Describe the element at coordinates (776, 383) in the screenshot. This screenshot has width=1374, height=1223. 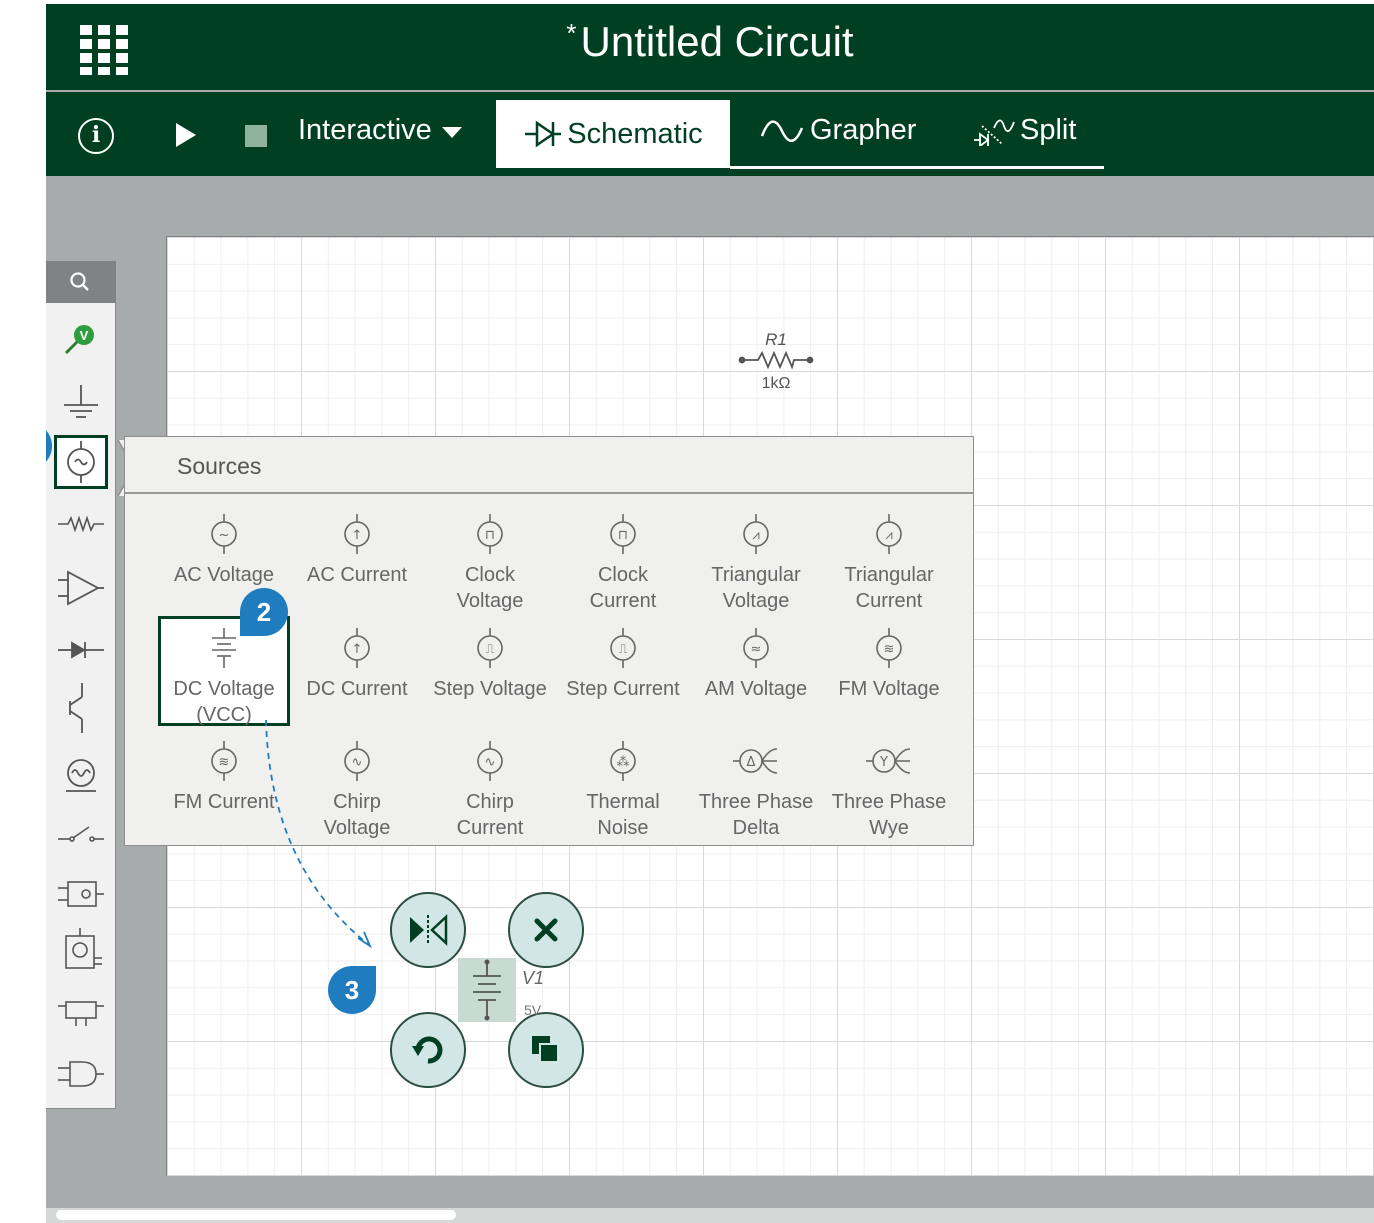
I see `resistor-value: 1kΩ` at that location.